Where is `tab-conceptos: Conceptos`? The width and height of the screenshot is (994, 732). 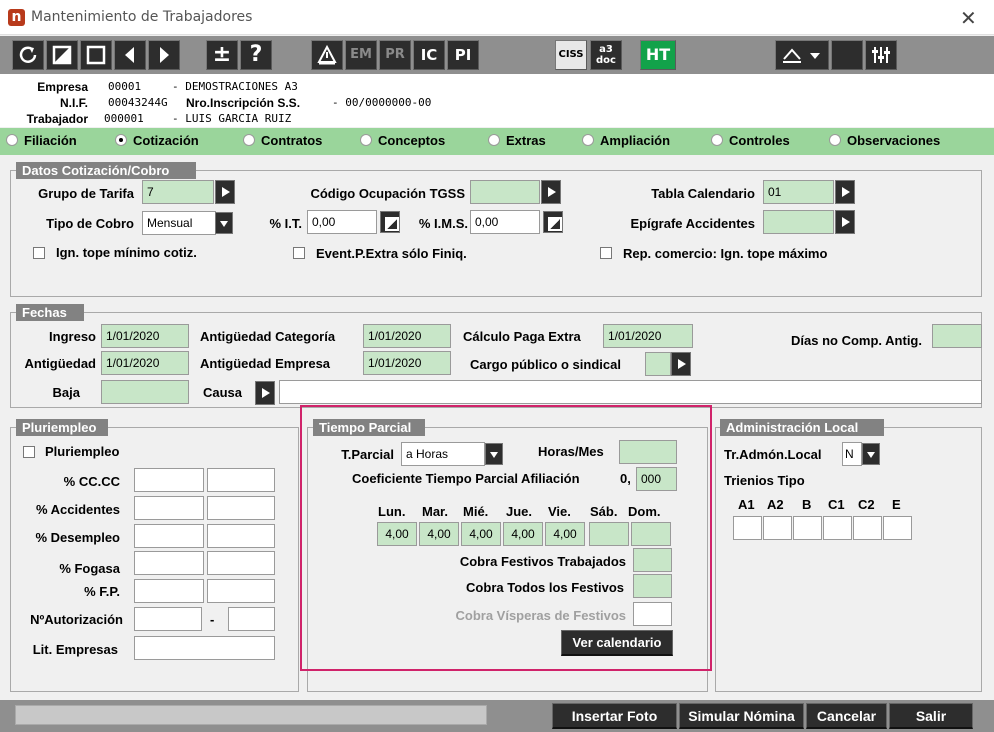 tab-conceptos: Conceptos is located at coordinates (402, 140).